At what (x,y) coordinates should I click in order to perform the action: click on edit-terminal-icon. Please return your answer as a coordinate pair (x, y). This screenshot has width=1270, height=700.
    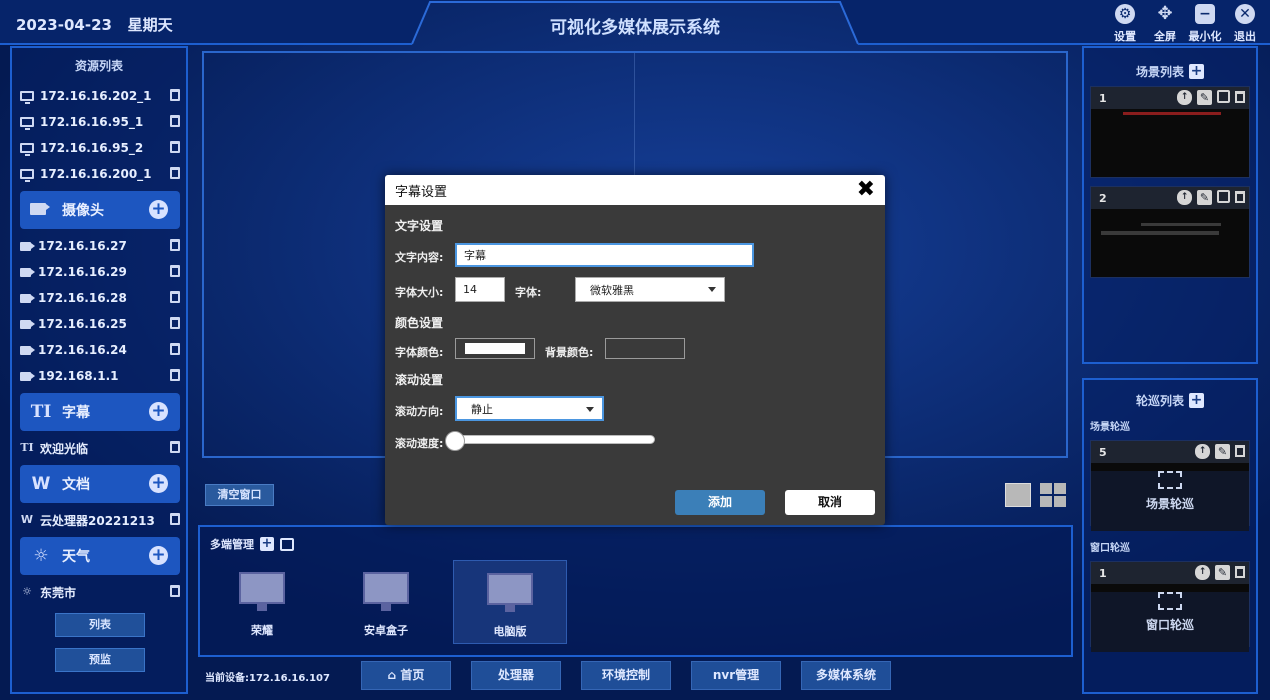
    Looking at the image, I should click on (287, 544).